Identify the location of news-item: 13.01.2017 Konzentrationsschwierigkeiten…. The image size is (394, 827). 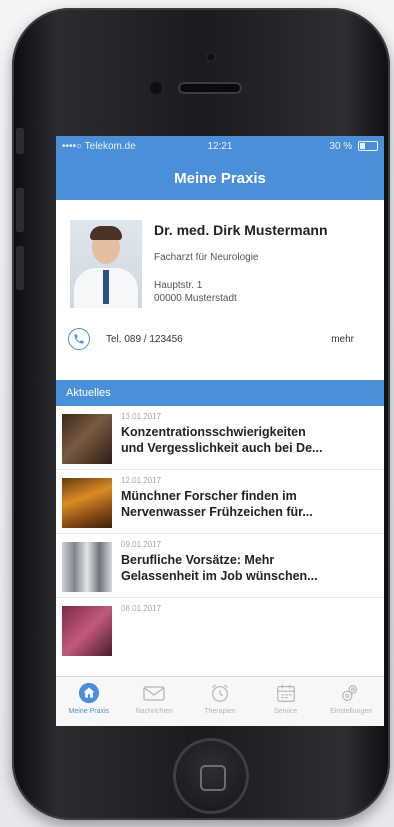
(220, 438).